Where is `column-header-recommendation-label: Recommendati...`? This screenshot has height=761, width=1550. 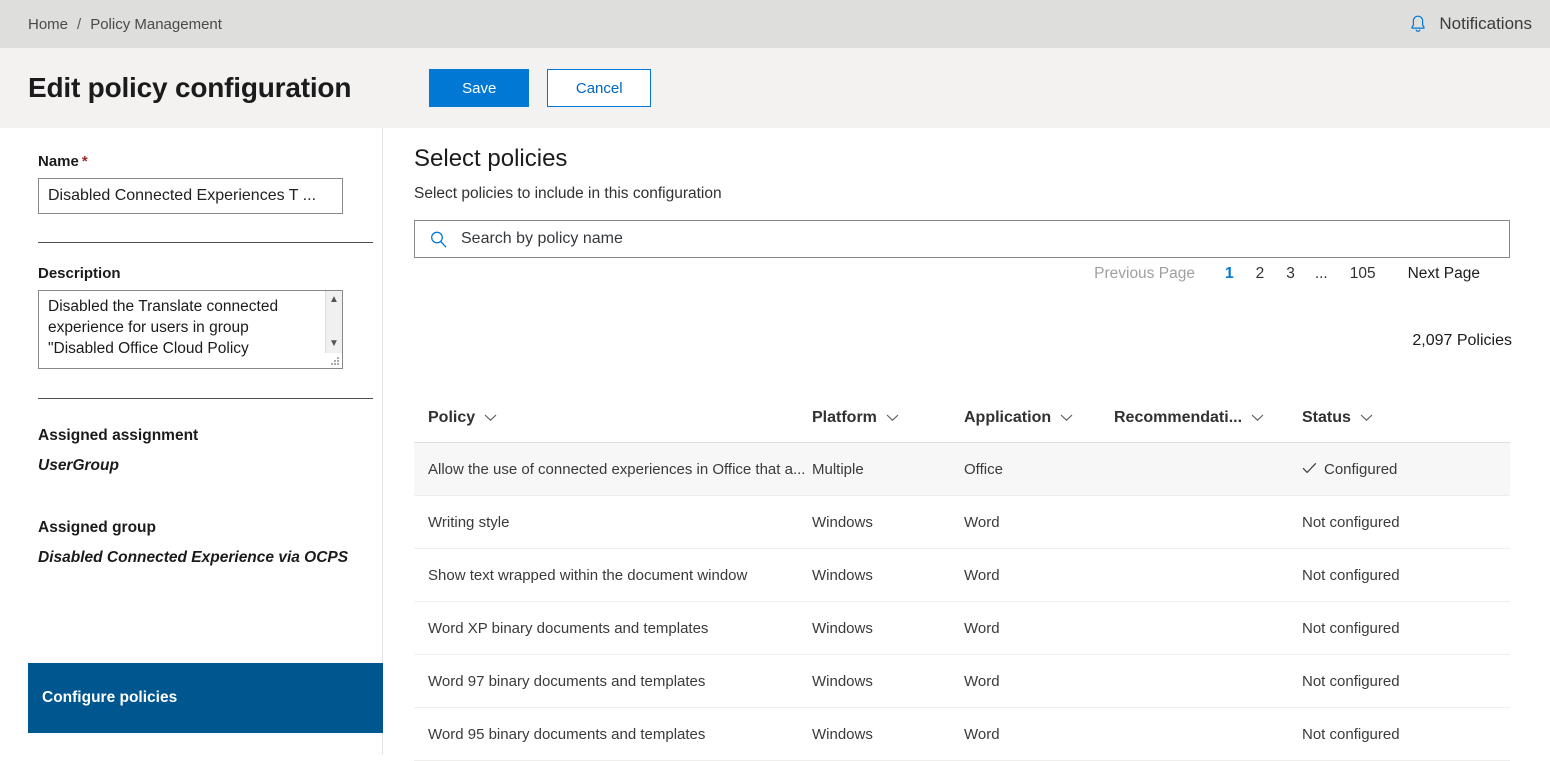 column-header-recommendation-label: Recommendati... is located at coordinates (1178, 417).